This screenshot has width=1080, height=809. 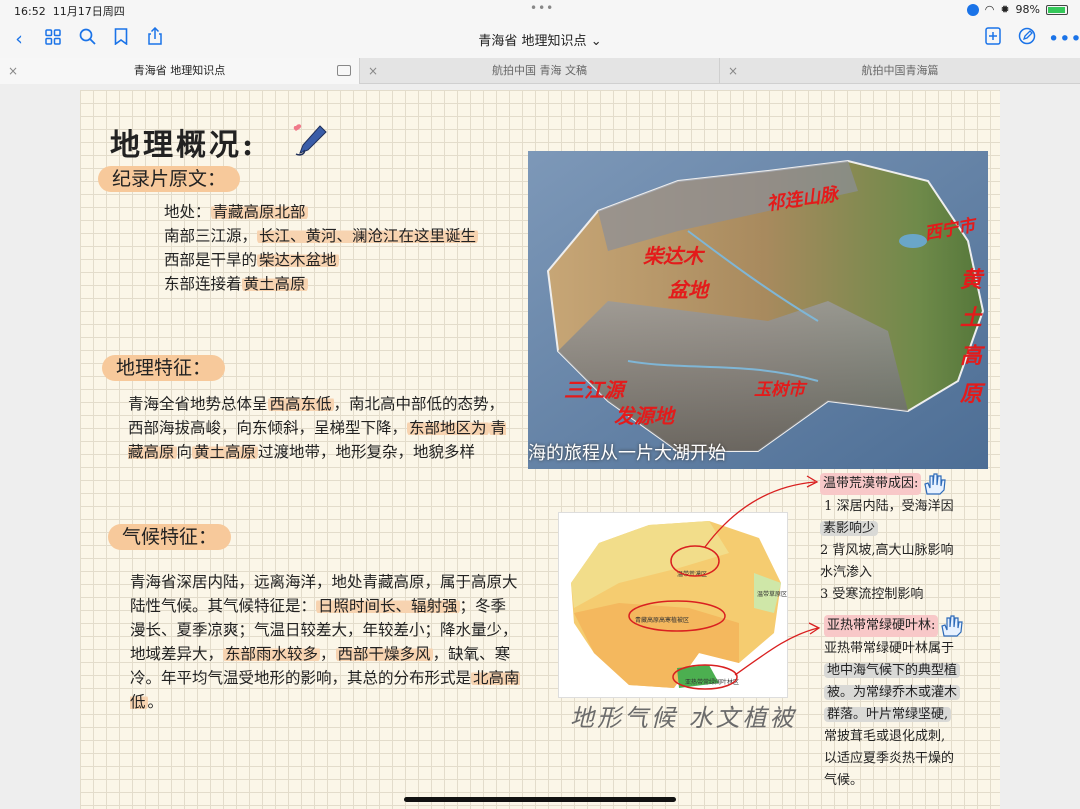 I want to click on desert-note-title: 温带荒漠带成因:, so click(x=871, y=484).